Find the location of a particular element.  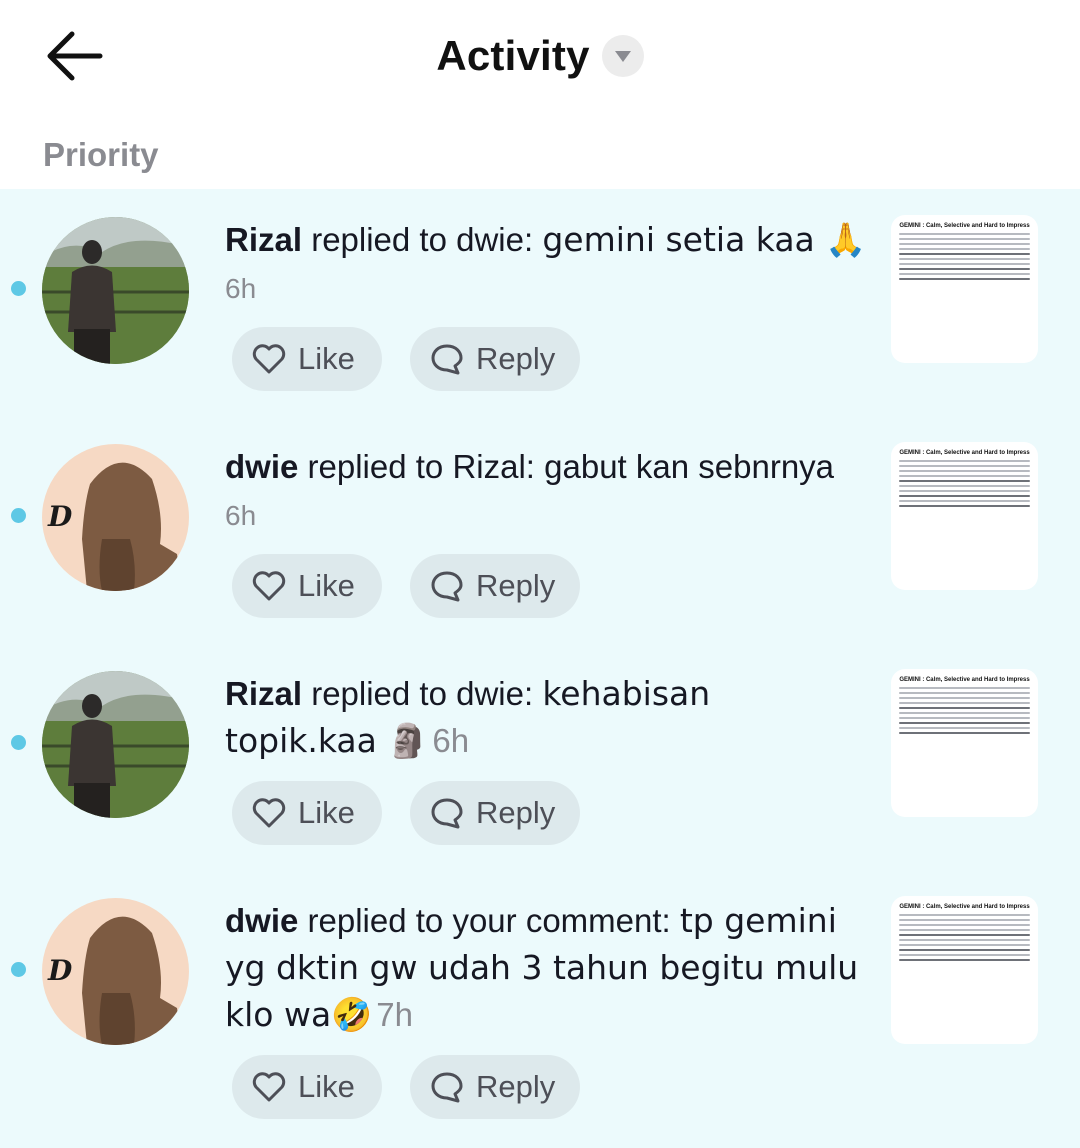

header-bar: Activity is located at coordinates (540, 65).